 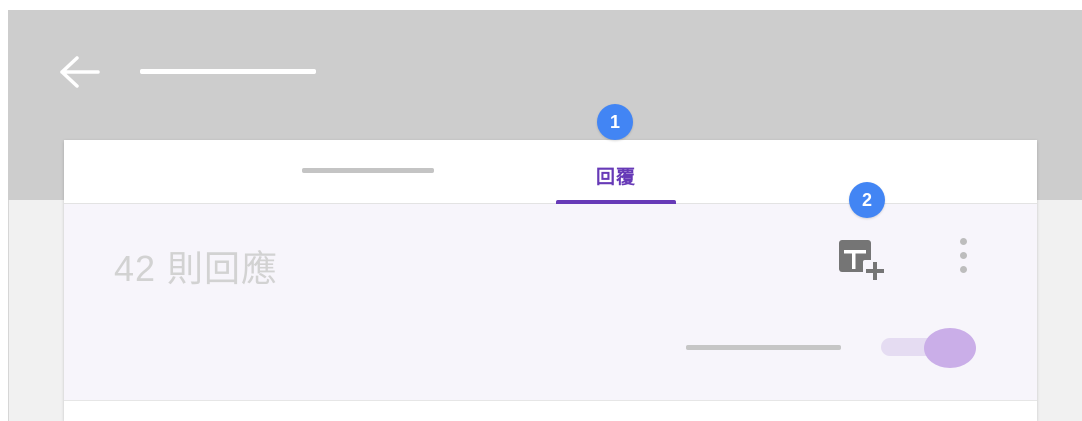 What do you see at coordinates (550, 172) in the screenshot?
I see `tab-bar: 回覆` at bounding box center [550, 172].